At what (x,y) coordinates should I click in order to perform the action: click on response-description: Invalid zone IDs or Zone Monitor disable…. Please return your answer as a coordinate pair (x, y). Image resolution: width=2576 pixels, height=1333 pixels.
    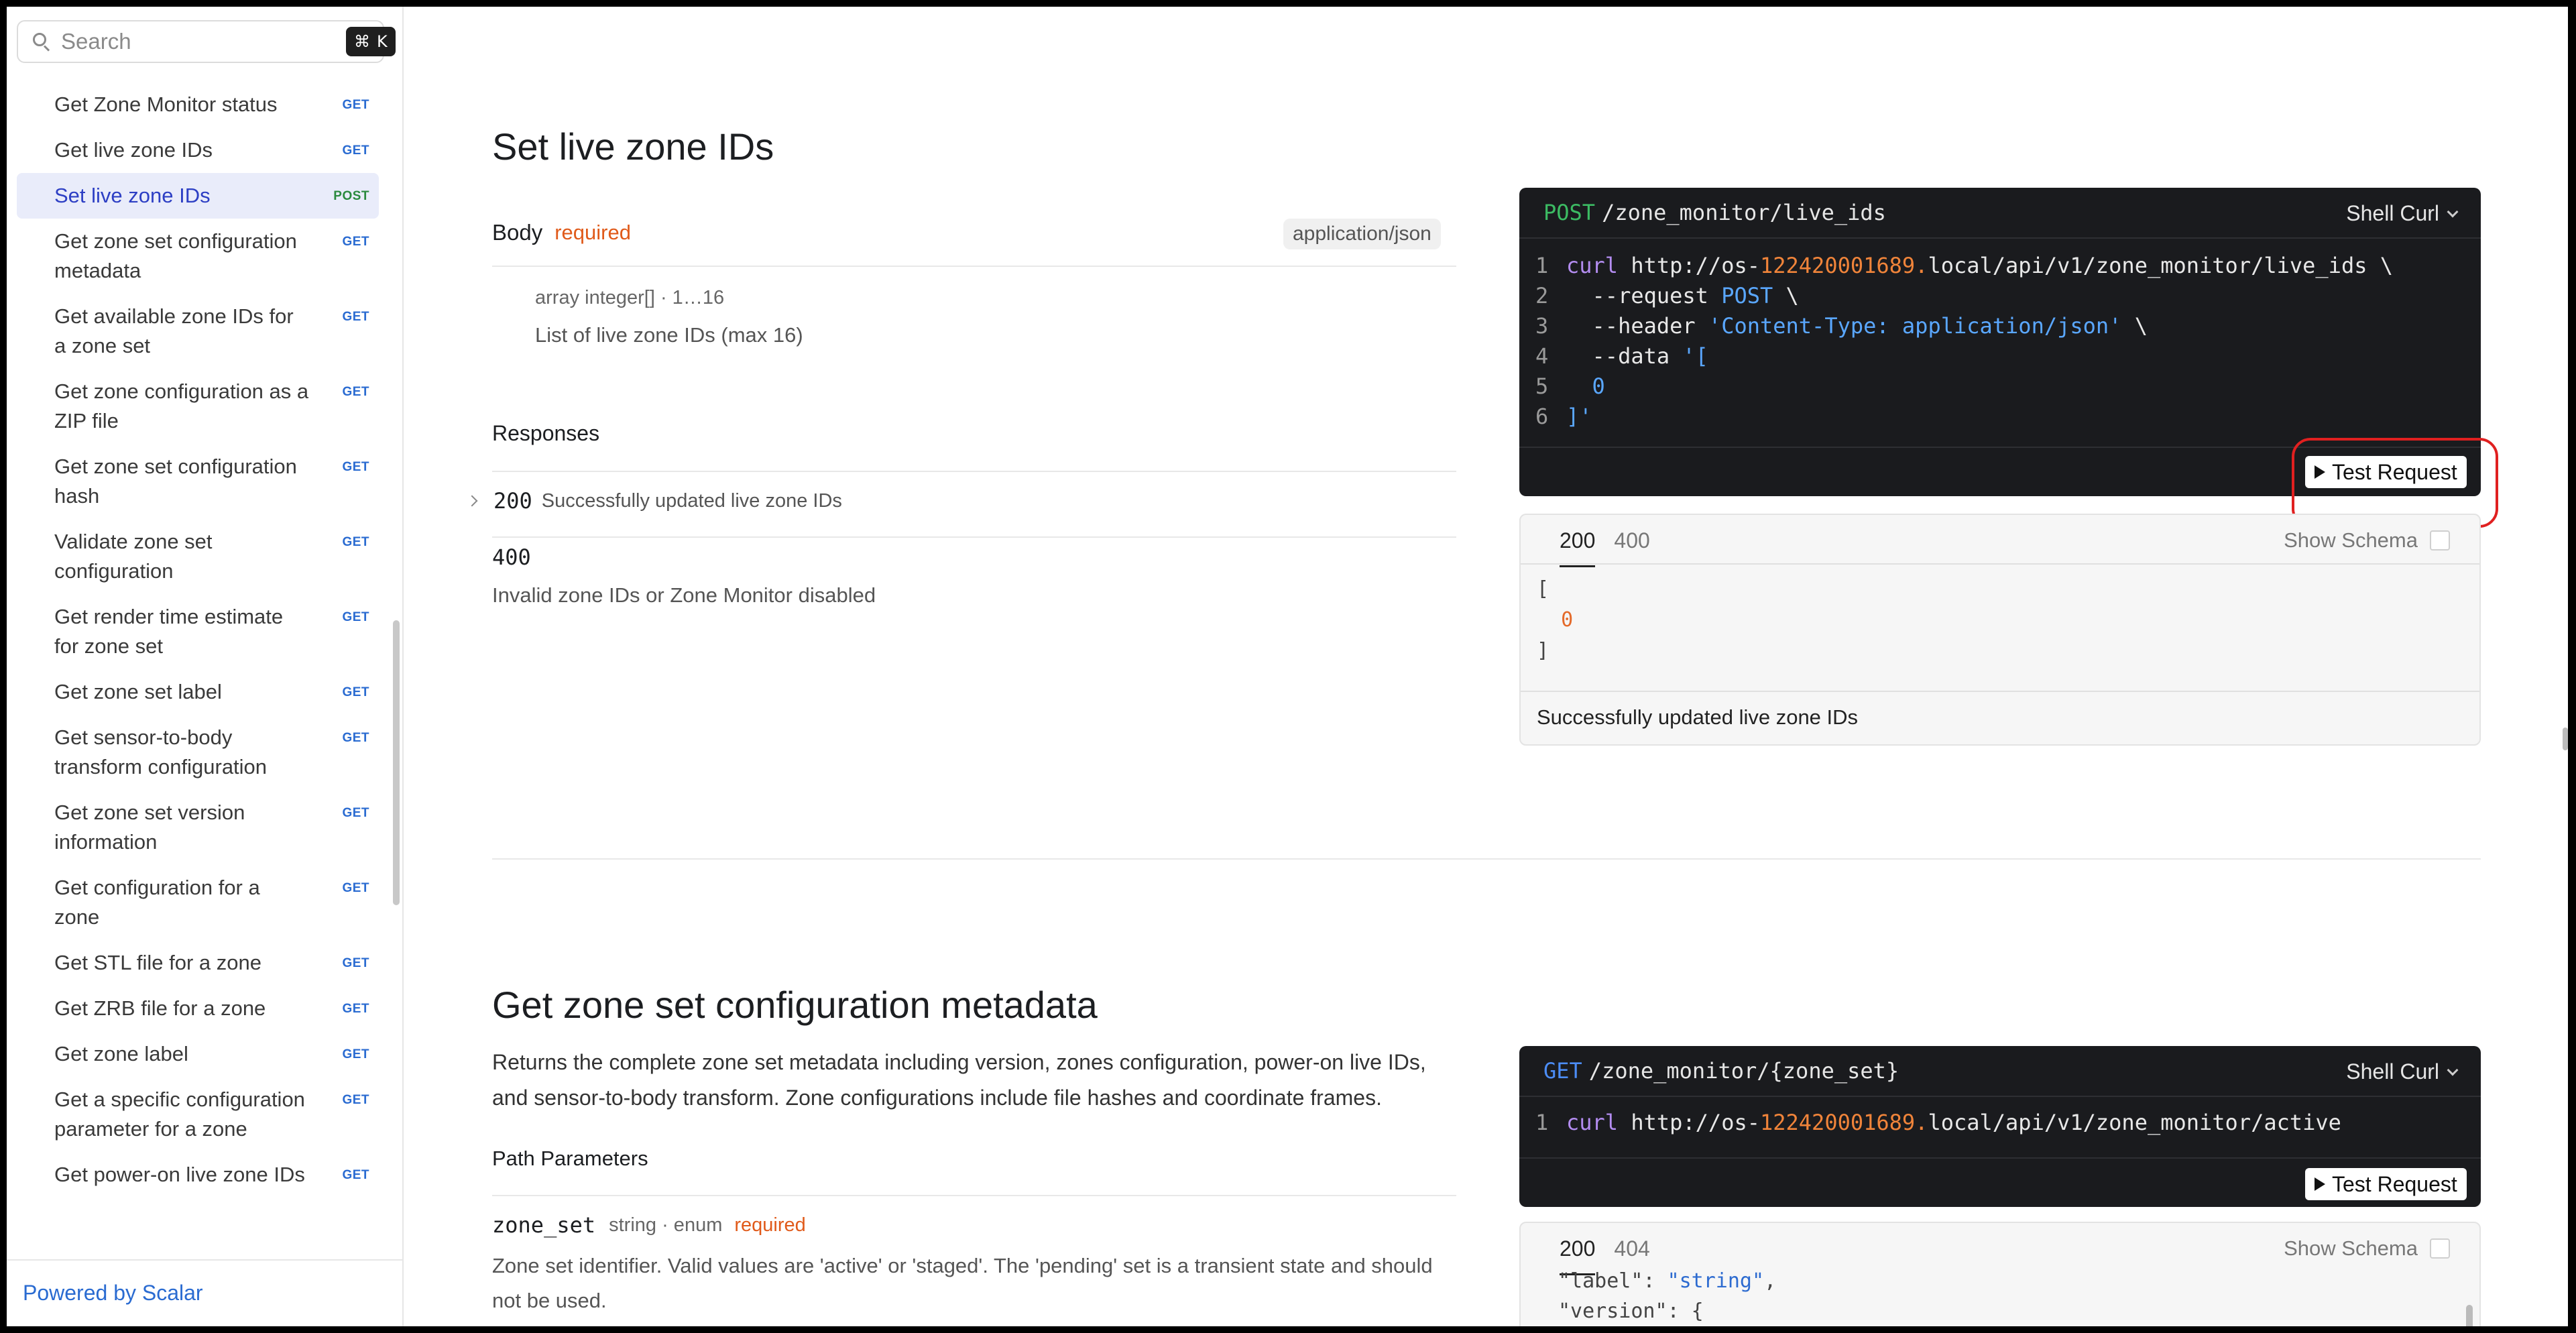
    Looking at the image, I should click on (684, 595).